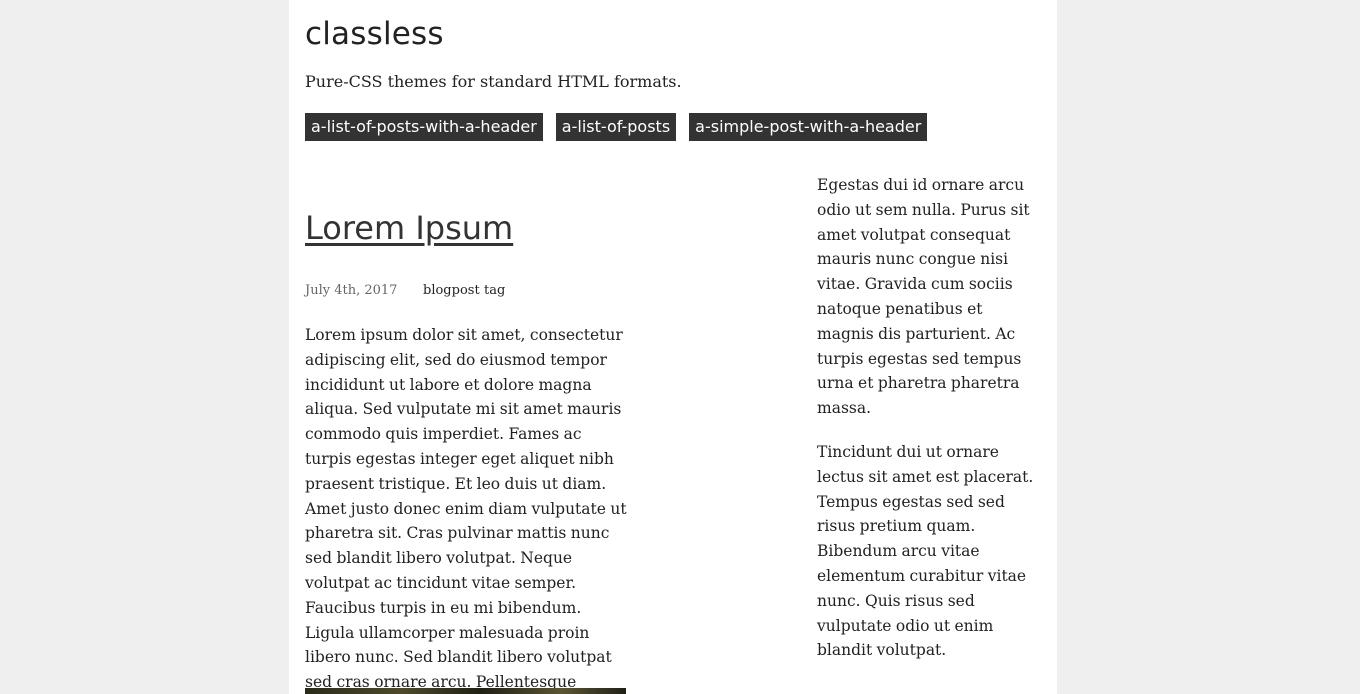 The height and width of the screenshot is (694, 1360). What do you see at coordinates (374, 34) in the screenshot?
I see `site-title: classless` at bounding box center [374, 34].